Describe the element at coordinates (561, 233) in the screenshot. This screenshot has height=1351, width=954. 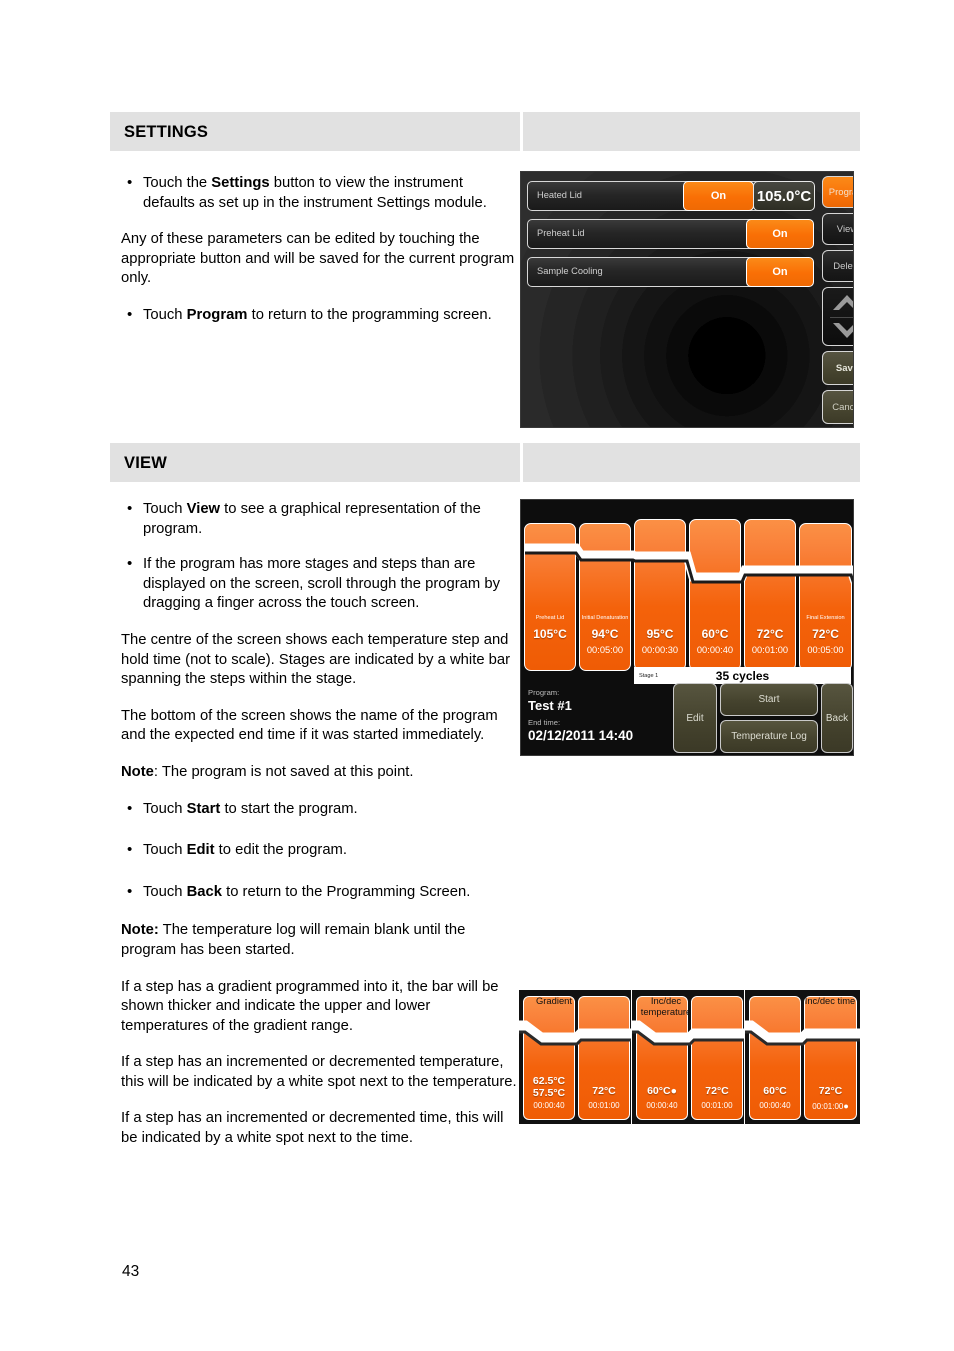
I see `setting-label: Preheat Lid` at that location.